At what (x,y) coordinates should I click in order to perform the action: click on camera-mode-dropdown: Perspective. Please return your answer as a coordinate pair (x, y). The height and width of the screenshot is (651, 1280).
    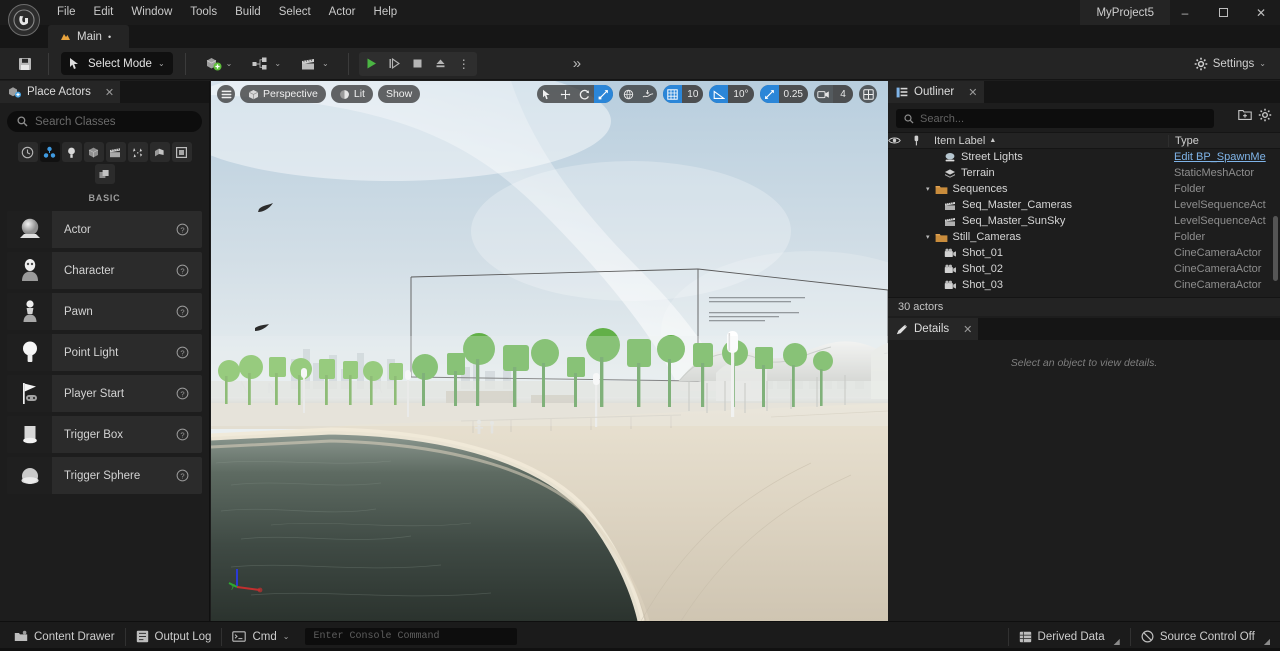
    Looking at the image, I should click on (283, 94).